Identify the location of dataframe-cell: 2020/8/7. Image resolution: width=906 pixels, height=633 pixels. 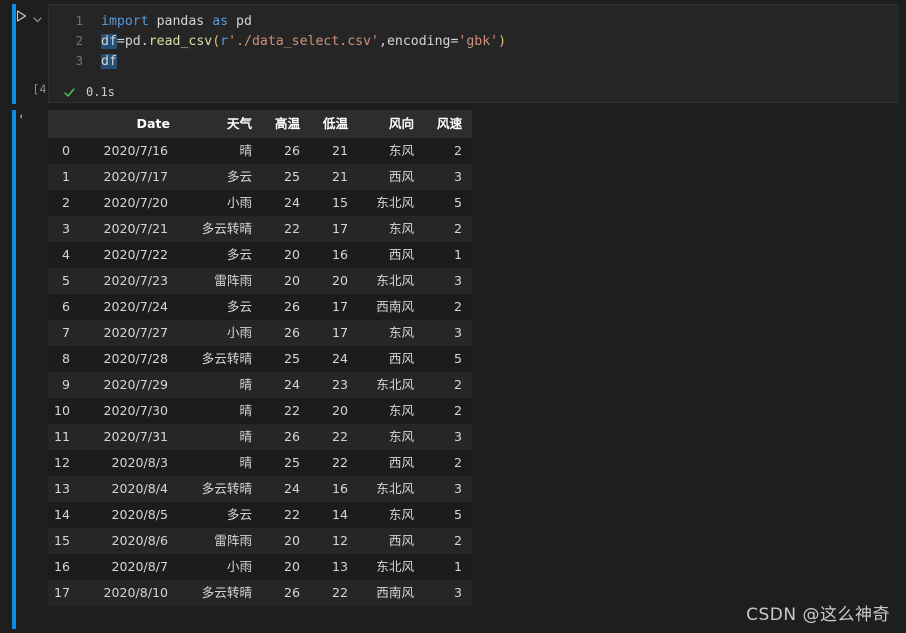
(140, 566).